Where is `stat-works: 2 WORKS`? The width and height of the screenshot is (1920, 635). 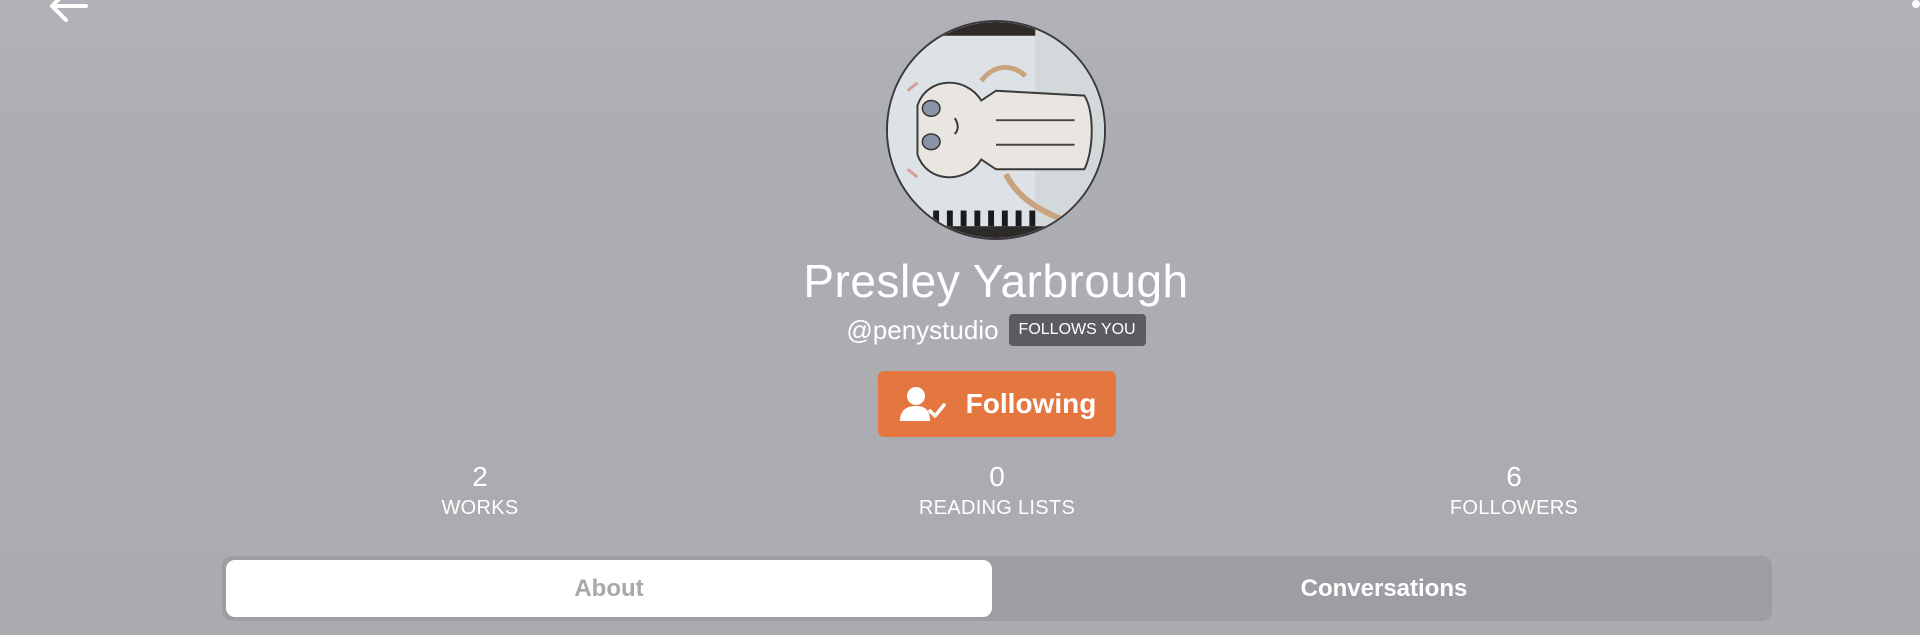 stat-works: 2 WORKS is located at coordinates (480, 491).